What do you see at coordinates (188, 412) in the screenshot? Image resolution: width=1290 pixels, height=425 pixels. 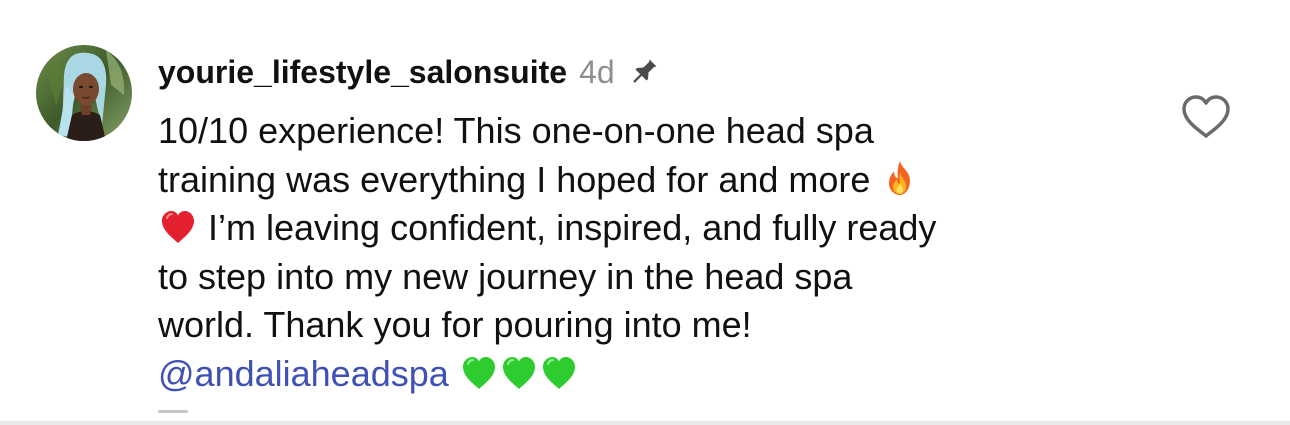 I see `reply-row-cutoff` at bounding box center [188, 412].